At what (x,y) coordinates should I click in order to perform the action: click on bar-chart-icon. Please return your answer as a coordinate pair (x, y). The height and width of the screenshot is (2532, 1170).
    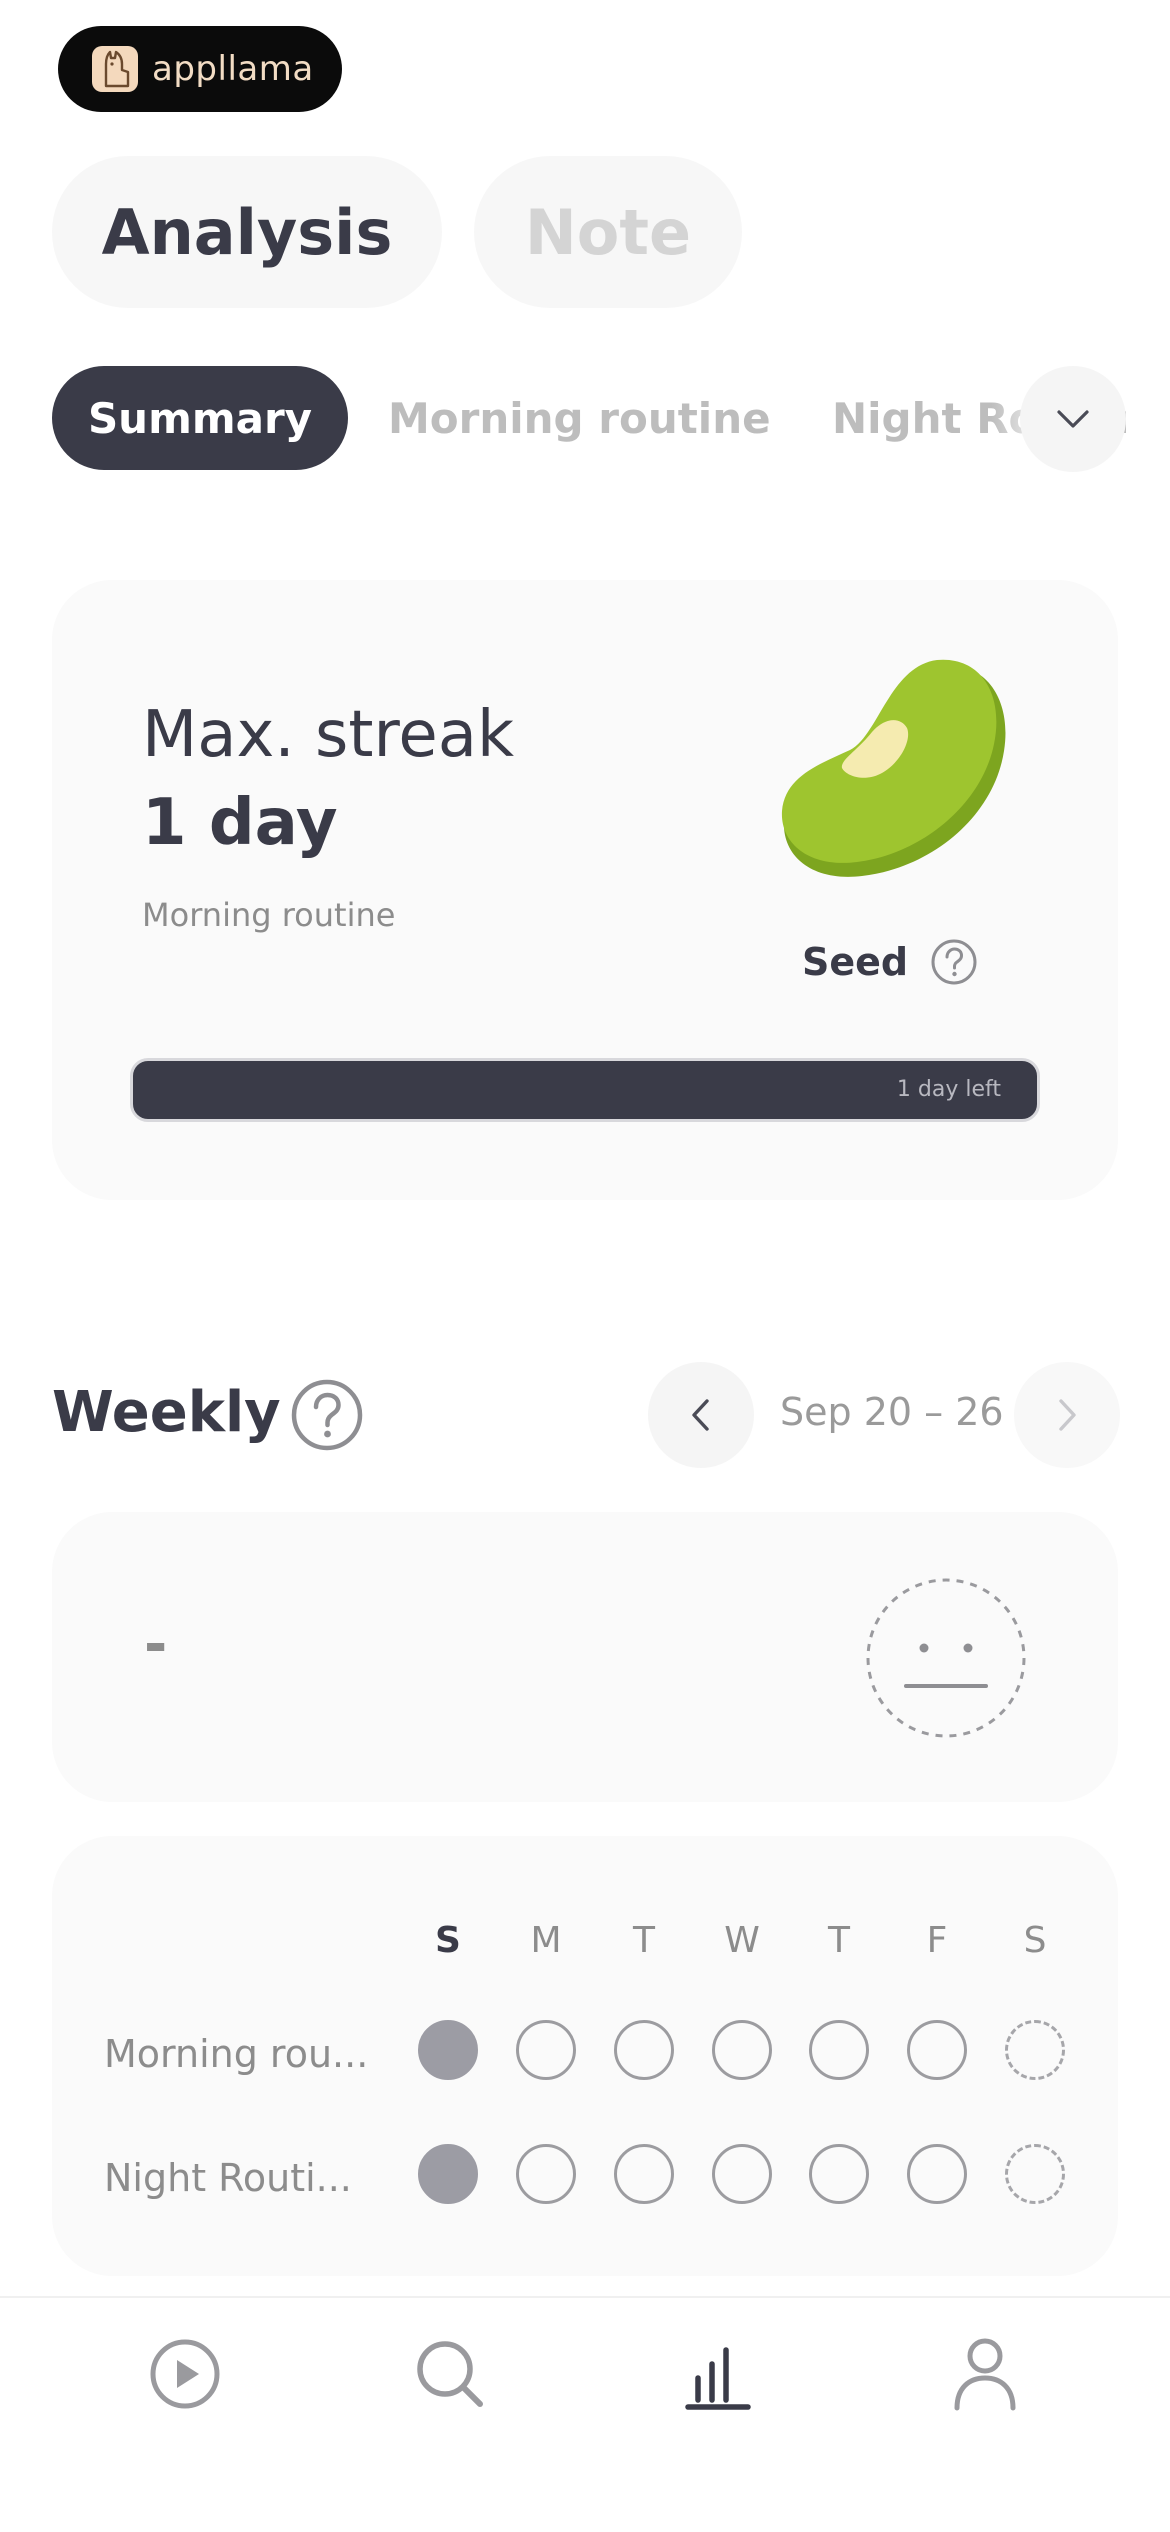
    Looking at the image, I should click on (718, 2378).